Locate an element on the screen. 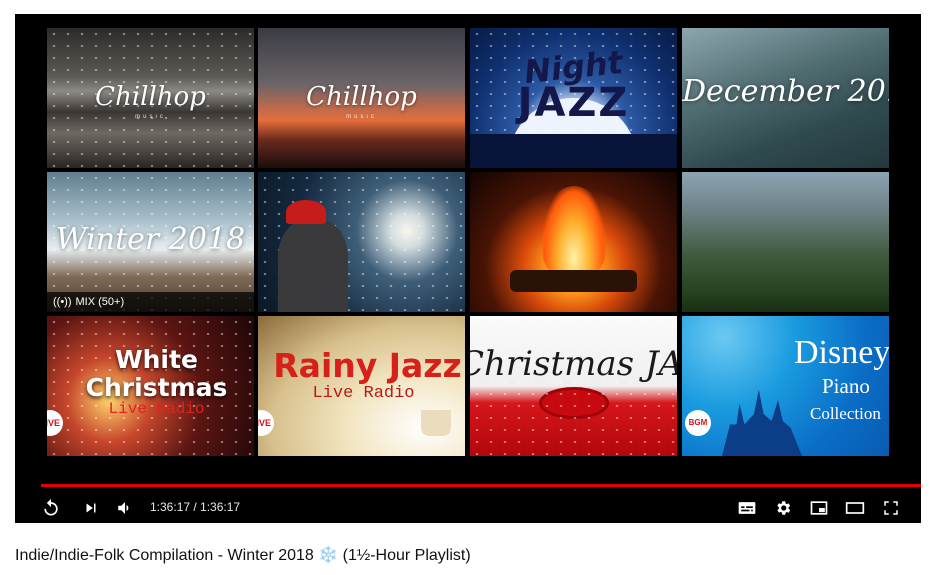  subtitles-button is located at coordinates (747, 507).